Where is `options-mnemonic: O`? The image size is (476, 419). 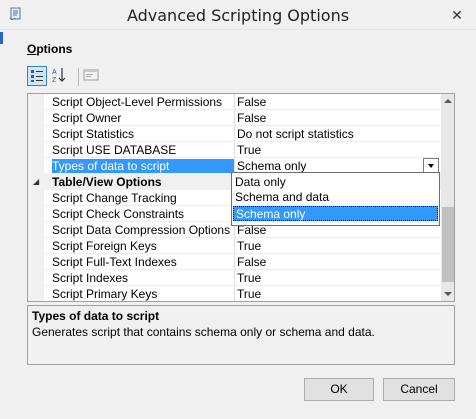 options-mnemonic: O is located at coordinates (32, 49).